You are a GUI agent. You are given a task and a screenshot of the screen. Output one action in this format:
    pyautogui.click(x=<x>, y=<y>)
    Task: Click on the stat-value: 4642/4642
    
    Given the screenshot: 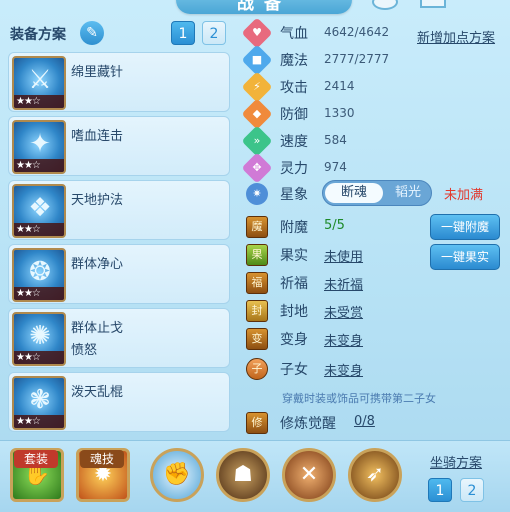 What is the action you would take?
    pyautogui.click(x=357, y=32)
    